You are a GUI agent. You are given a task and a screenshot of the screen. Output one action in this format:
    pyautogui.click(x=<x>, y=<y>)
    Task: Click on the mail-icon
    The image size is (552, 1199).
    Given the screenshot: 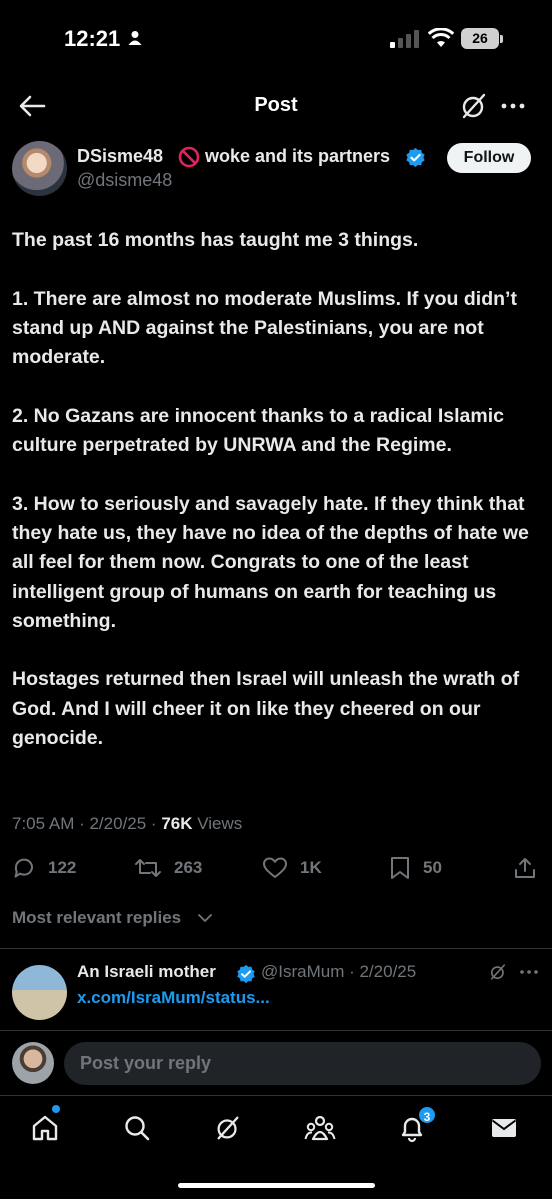 What is the action you would take?
    pyautogui.click(x=504, y=1128)
    